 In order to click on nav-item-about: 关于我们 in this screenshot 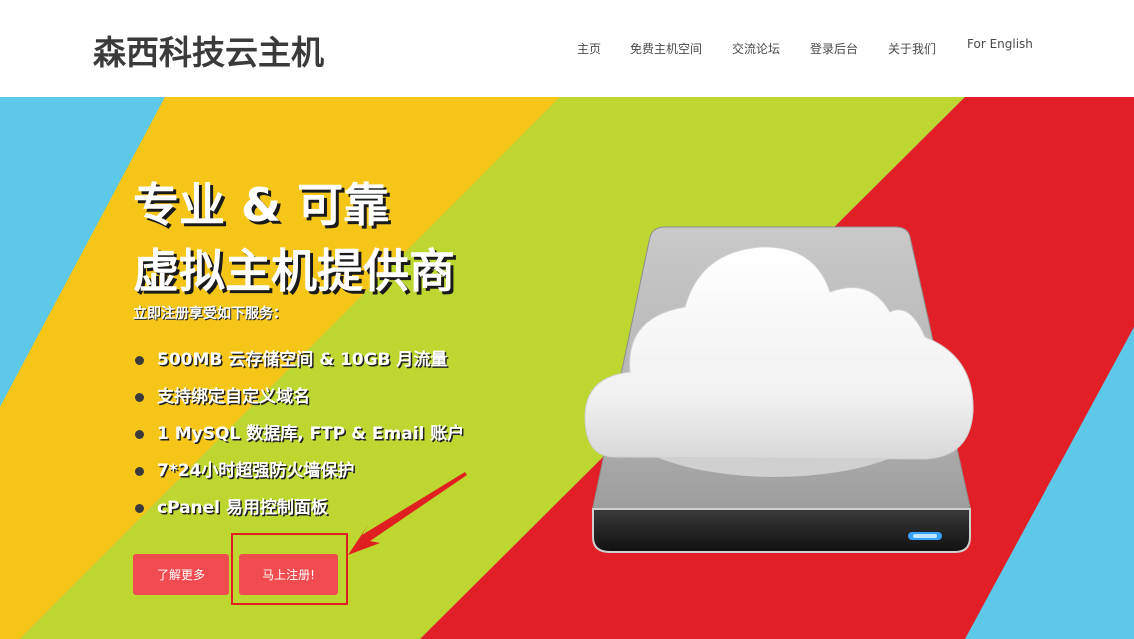, I will do `click(912, 48)`.